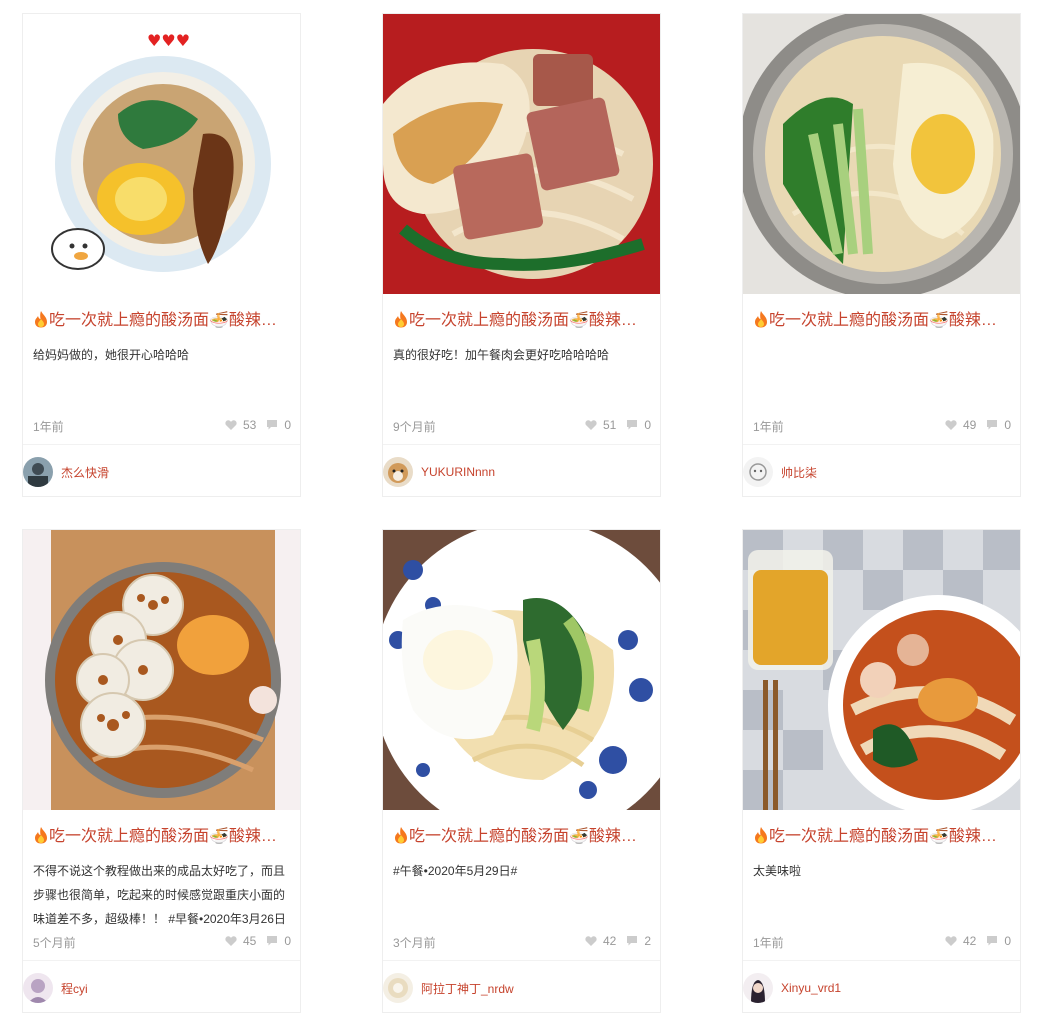  What do you see at coordinates (811, 988) in the screenshot?
I see `author-name: Xinyu_vrd1` at bounding box center [811, 988].